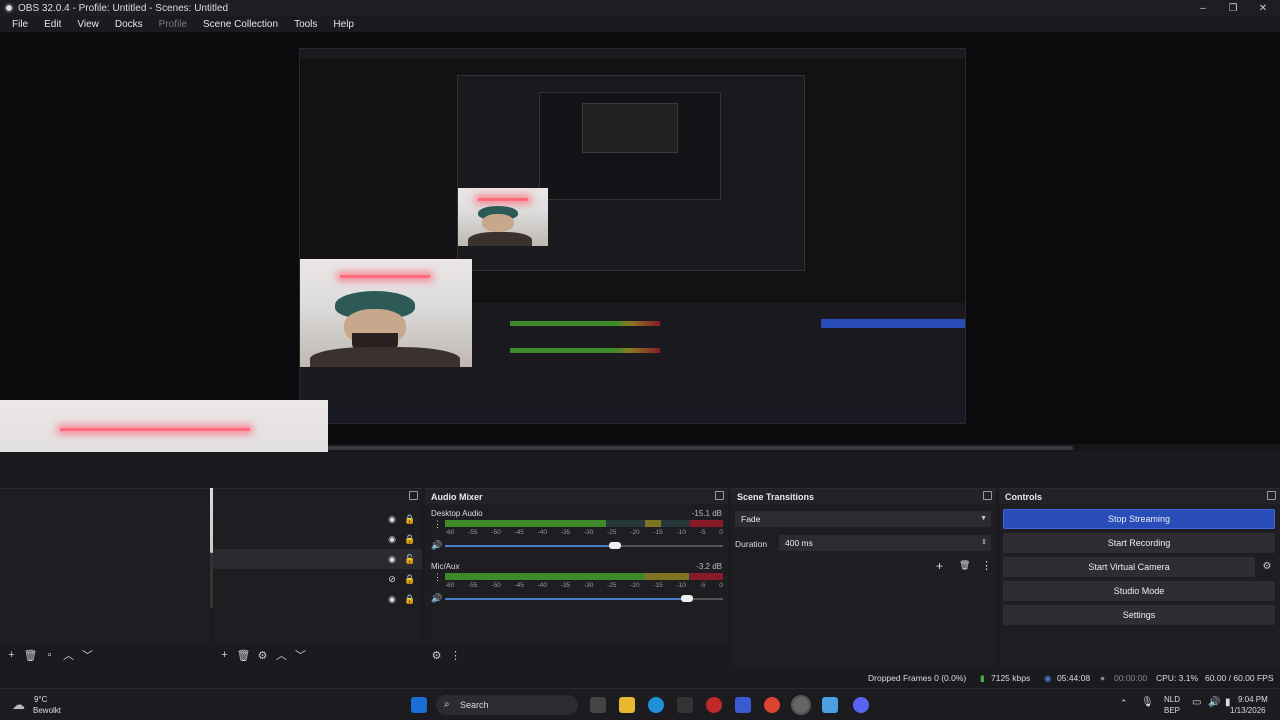  I want to click on eye-hidden-icon: ⊘, so click(392, 579).